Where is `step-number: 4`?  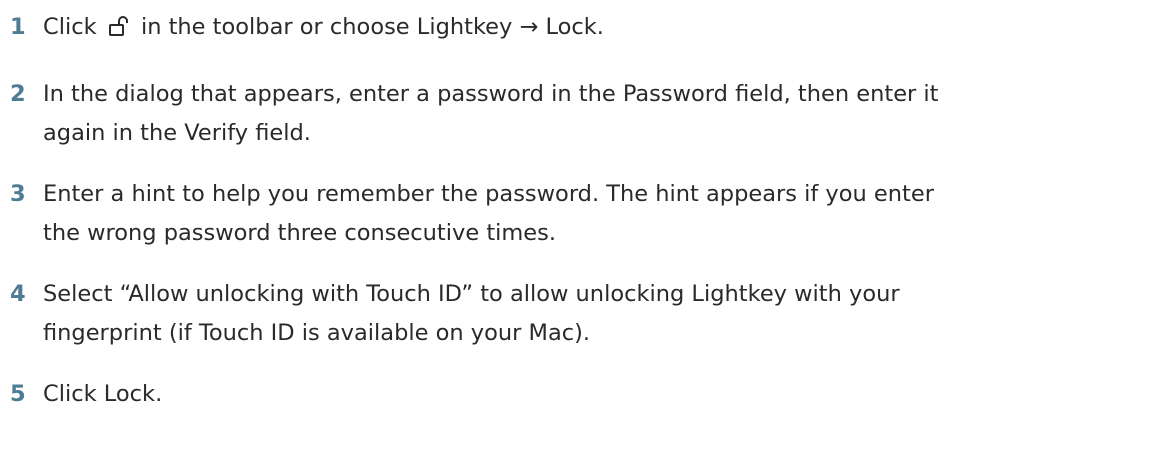
step-number: 4 is located at coordinates (18, 294).